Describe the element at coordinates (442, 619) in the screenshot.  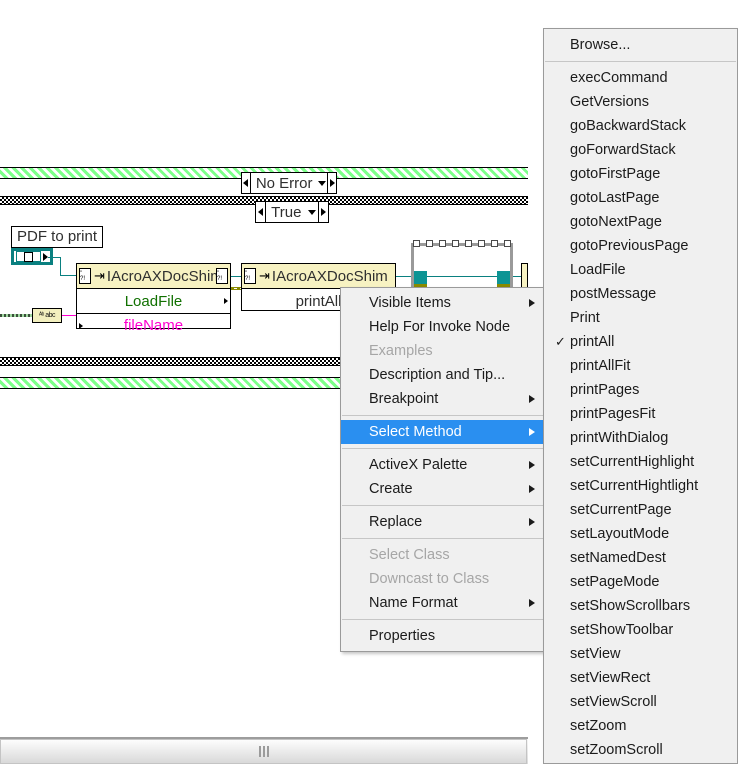
I see `menu-separator` at that location.